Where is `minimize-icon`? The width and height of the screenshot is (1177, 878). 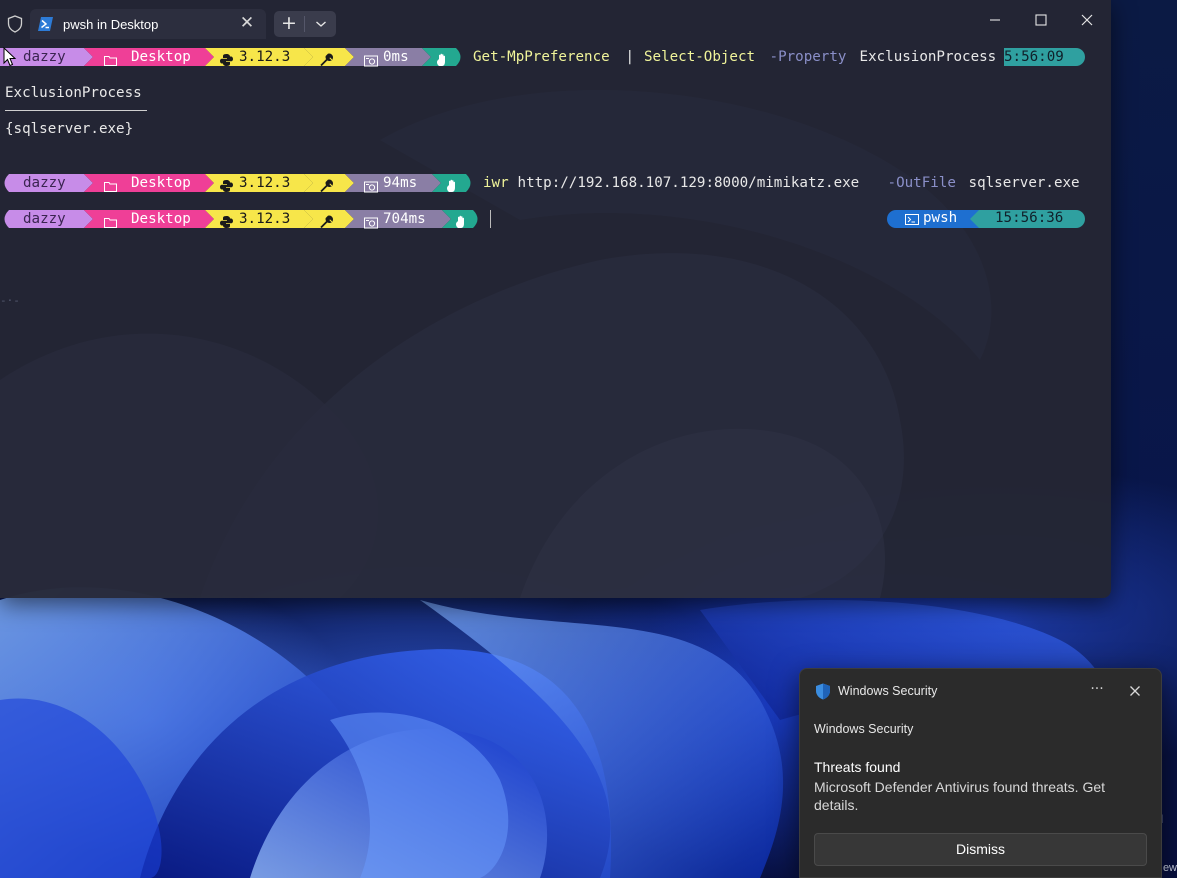 minimize-icon is located at coordinates (995, 20).